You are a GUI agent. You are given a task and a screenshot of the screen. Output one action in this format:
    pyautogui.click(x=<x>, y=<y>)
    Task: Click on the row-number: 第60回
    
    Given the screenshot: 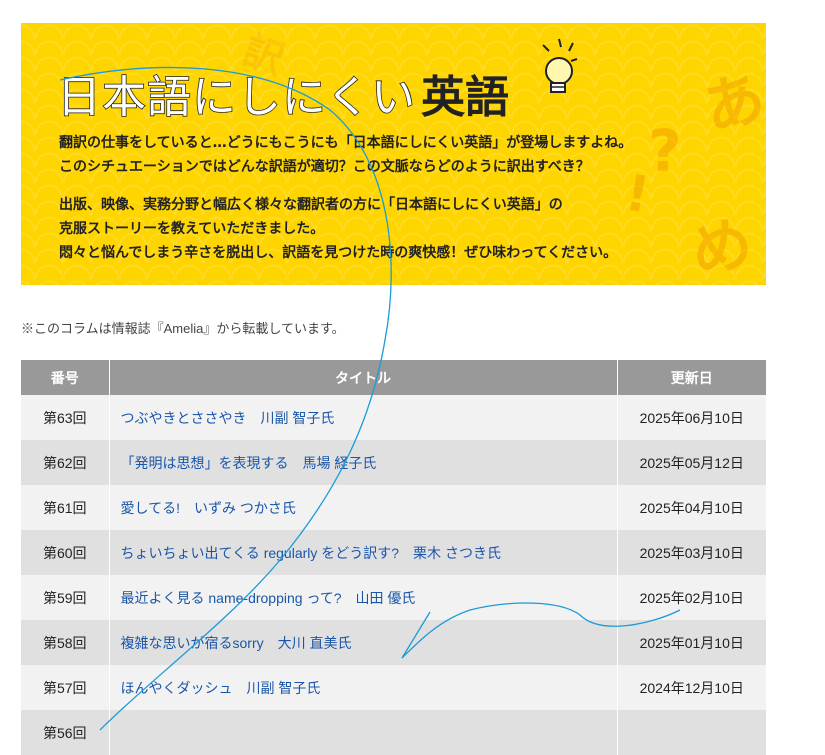 What is the action you would take?
    pyautogui.click(x=65, y=552)
    